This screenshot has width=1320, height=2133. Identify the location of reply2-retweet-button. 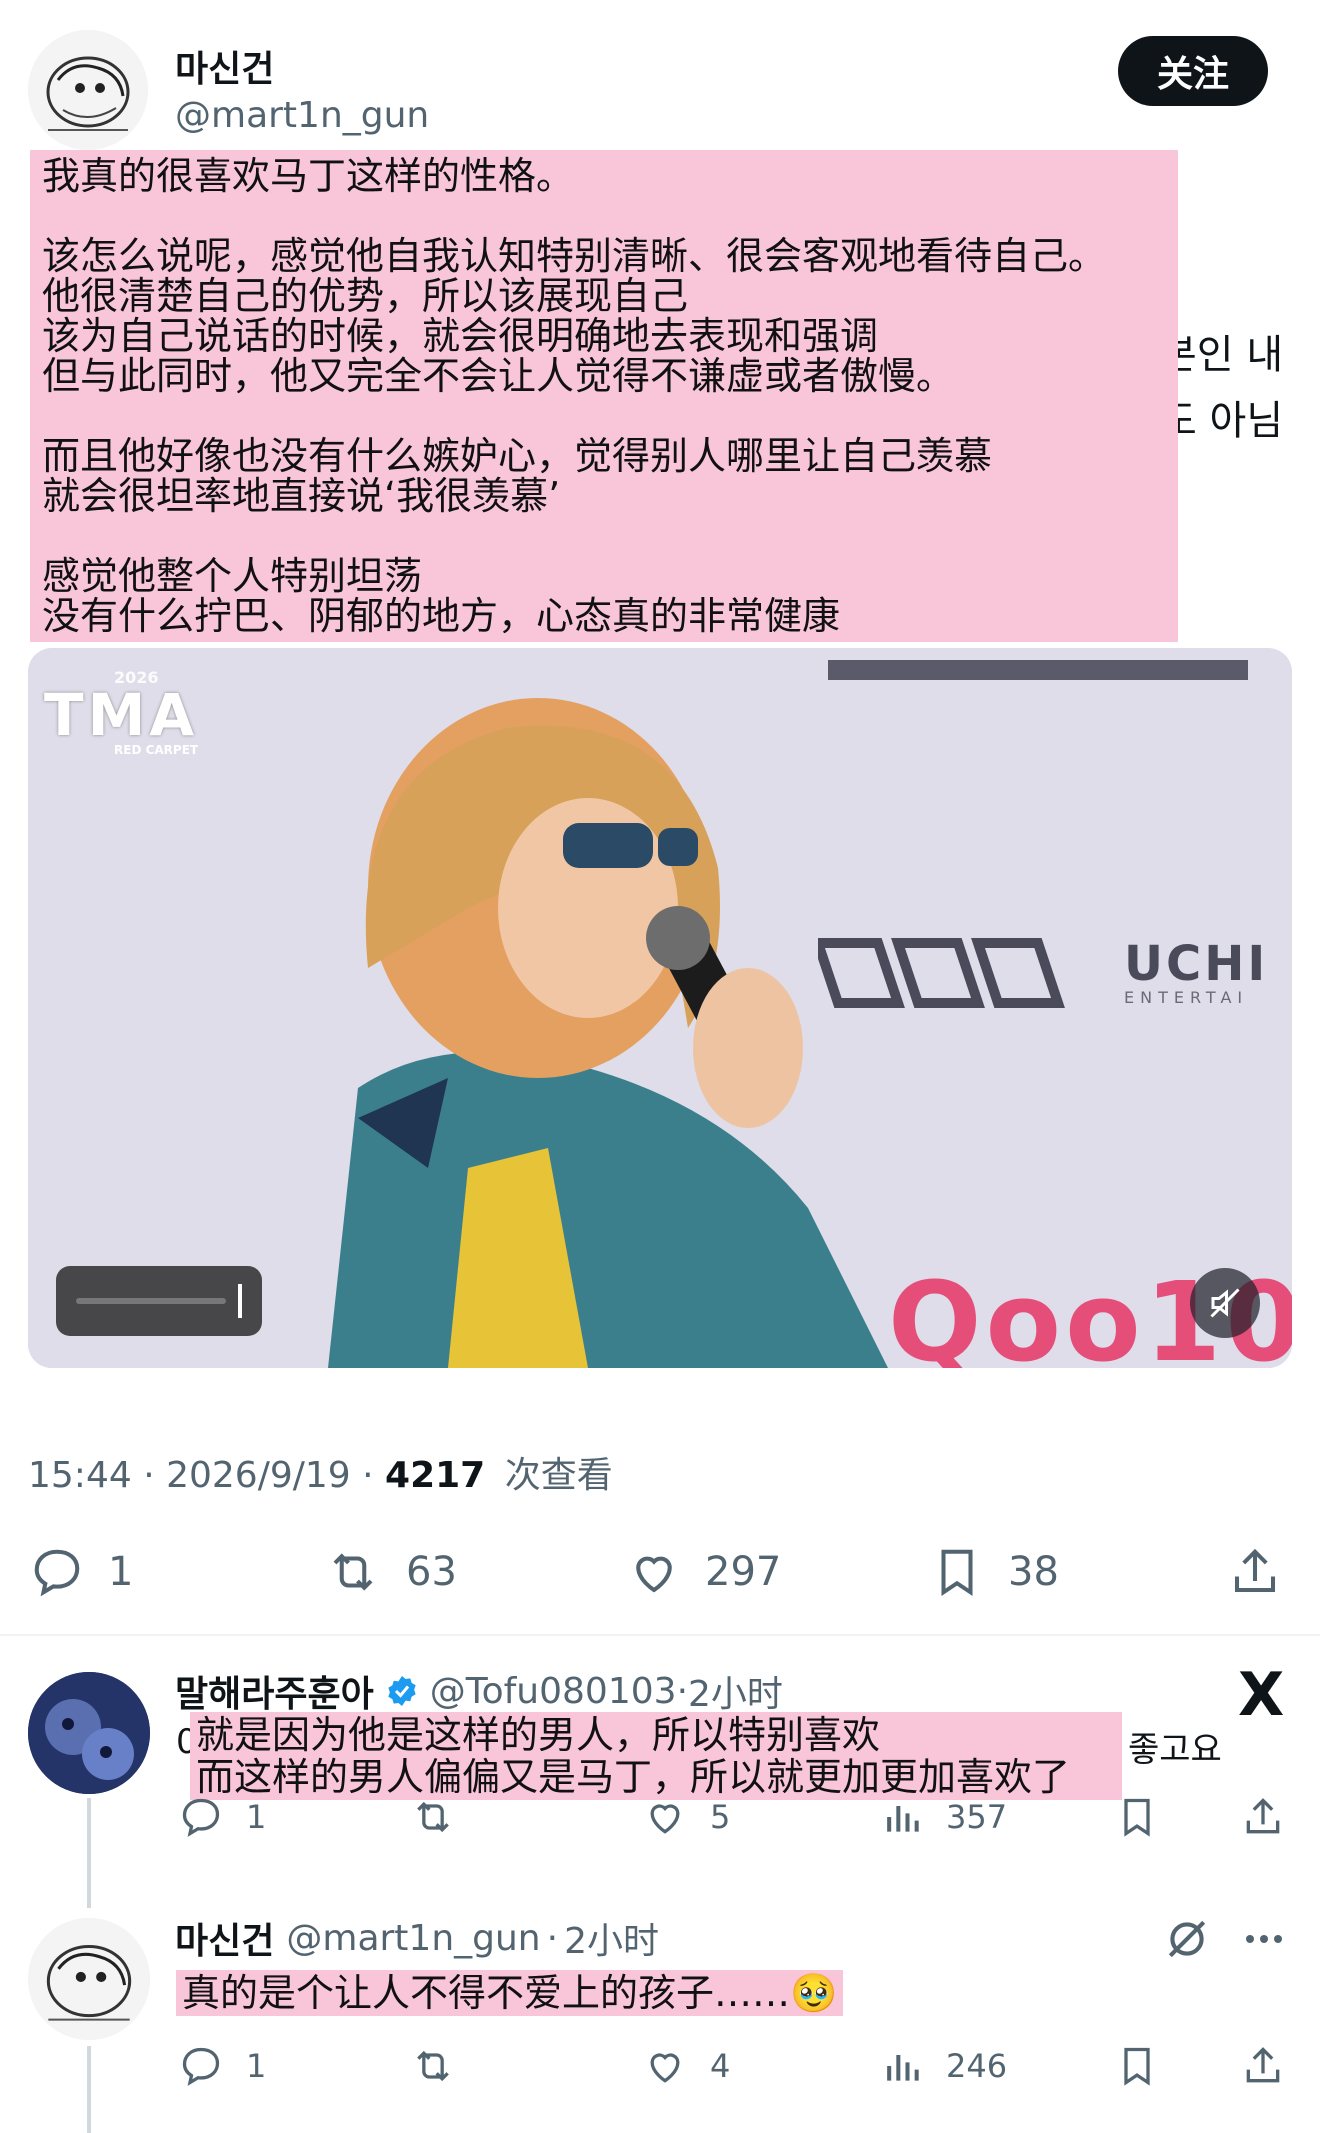
(444, 2066).